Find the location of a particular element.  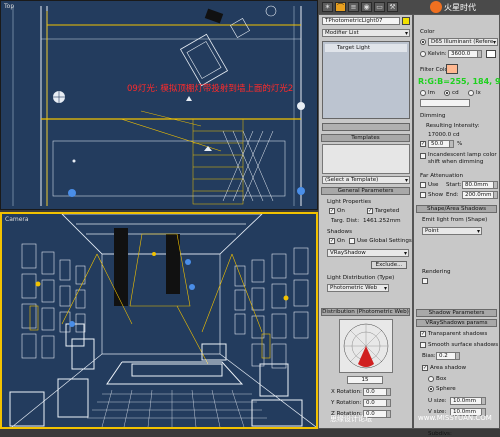

general-parameters-header: General Parameters is located at coordinates (365, 191).